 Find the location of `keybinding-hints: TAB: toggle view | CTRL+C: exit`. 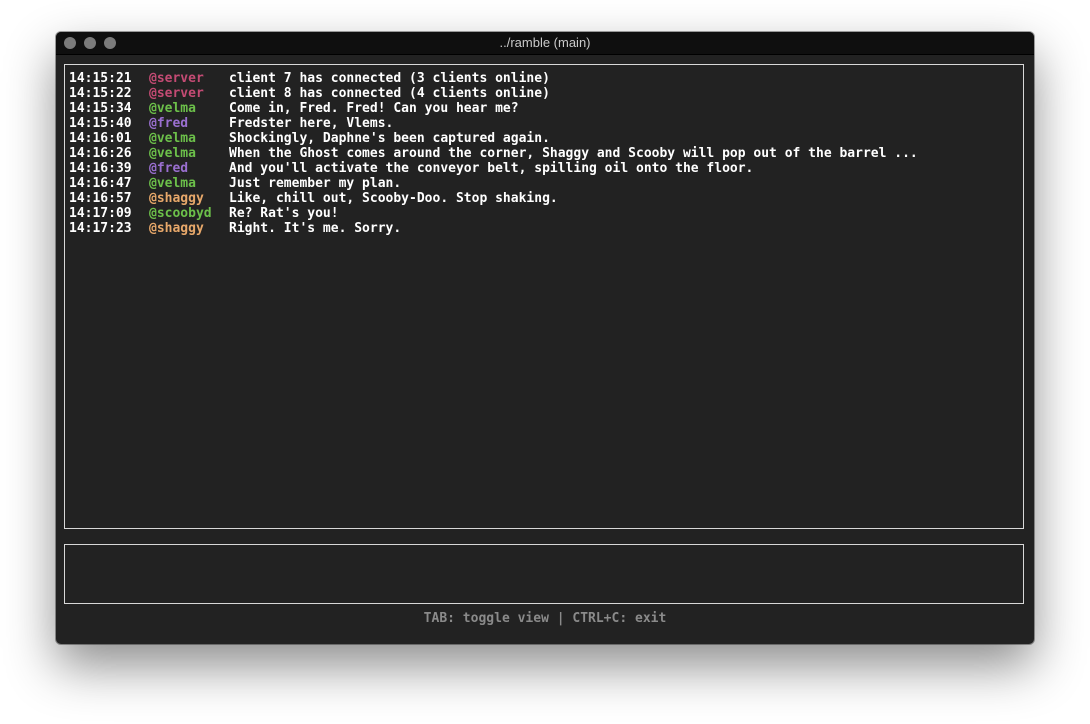

keybinding-hints: TAB: toggle view | CTRL+C: exit is located at coordinates (545, 618).